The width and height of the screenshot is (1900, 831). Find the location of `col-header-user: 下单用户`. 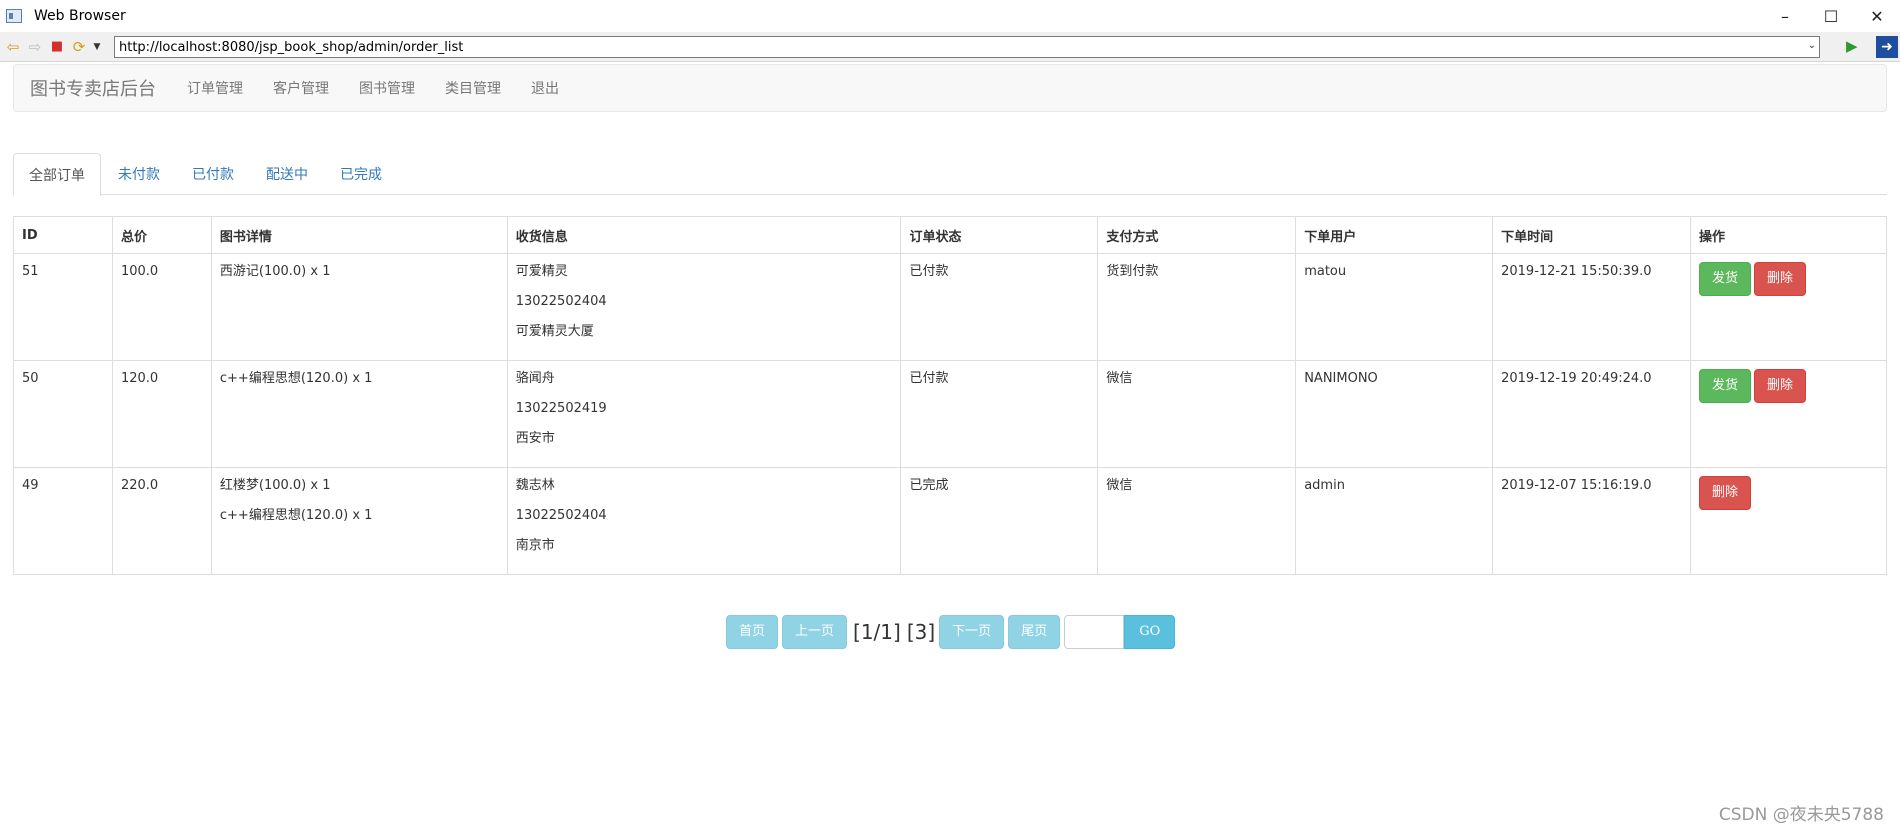

col-header-user: 下单用户 is located at coordinates (1394, 235).